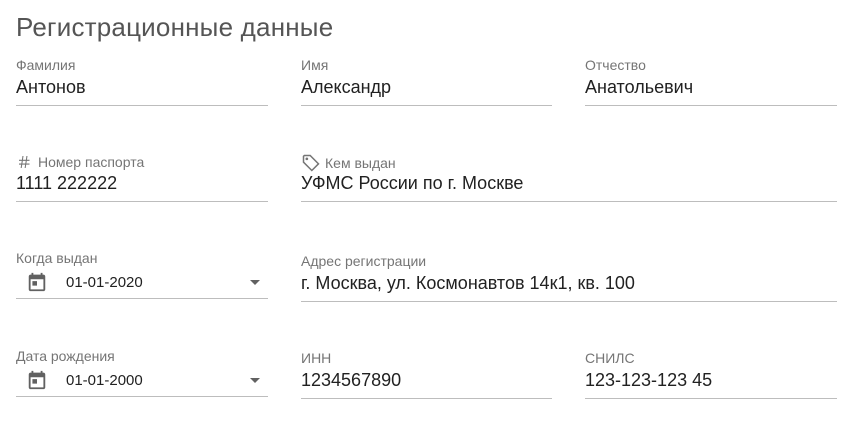  I want to click on patronymic-label: Отчество, so click(615, 65).